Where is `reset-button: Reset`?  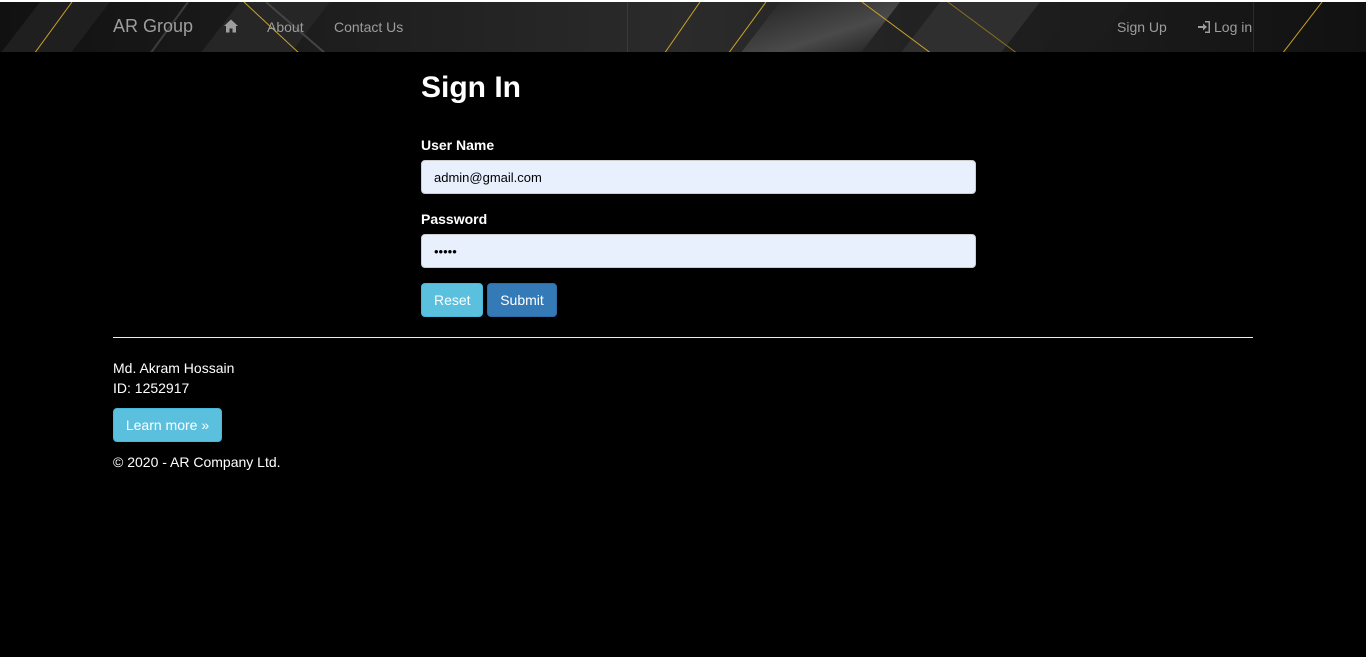
reset-button: Reset is located at coordinates (452, 300).